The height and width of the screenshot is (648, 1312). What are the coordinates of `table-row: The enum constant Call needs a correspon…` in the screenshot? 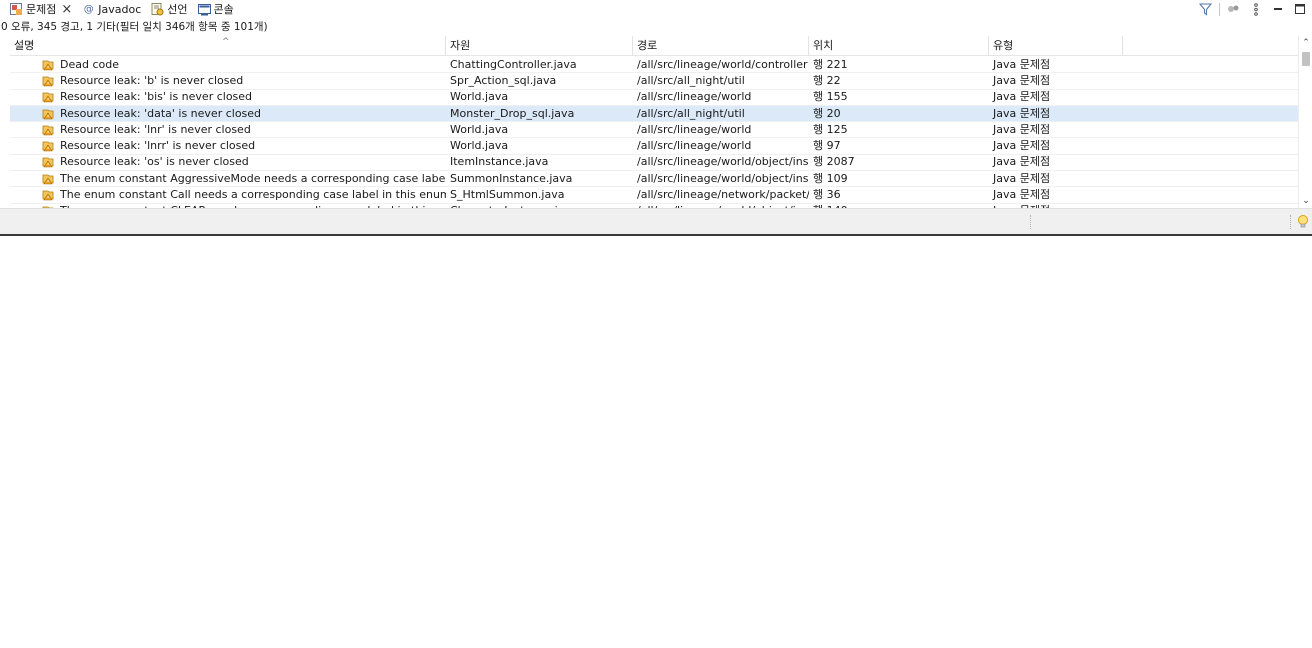 It's located at (654, 195).